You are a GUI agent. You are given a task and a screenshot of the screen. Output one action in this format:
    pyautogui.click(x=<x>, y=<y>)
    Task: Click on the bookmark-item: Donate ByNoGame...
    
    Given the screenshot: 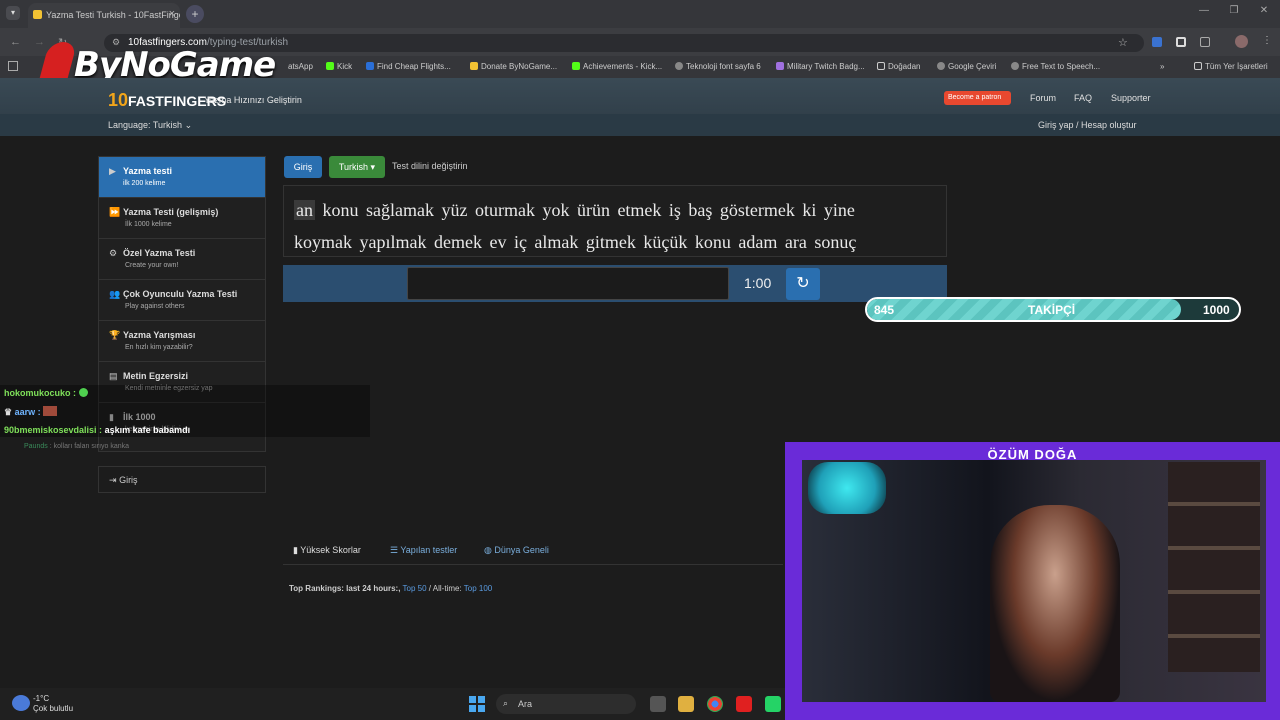 What is the action you would take?
    pyautogui.click(x=513, y=66)
    